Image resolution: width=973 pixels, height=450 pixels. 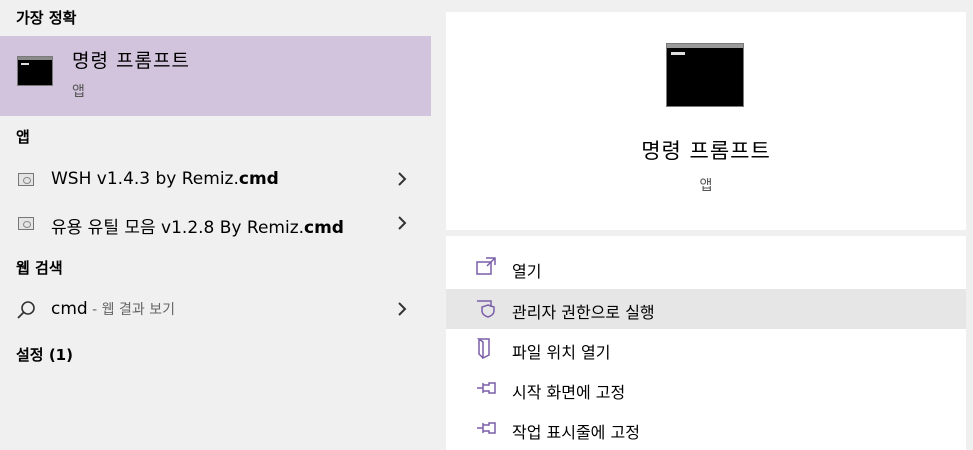 What do you see at coordinates (46, 18) in the screenshot?
I see `best-match-header: 가장 정확` at bounding box center [46, 18].